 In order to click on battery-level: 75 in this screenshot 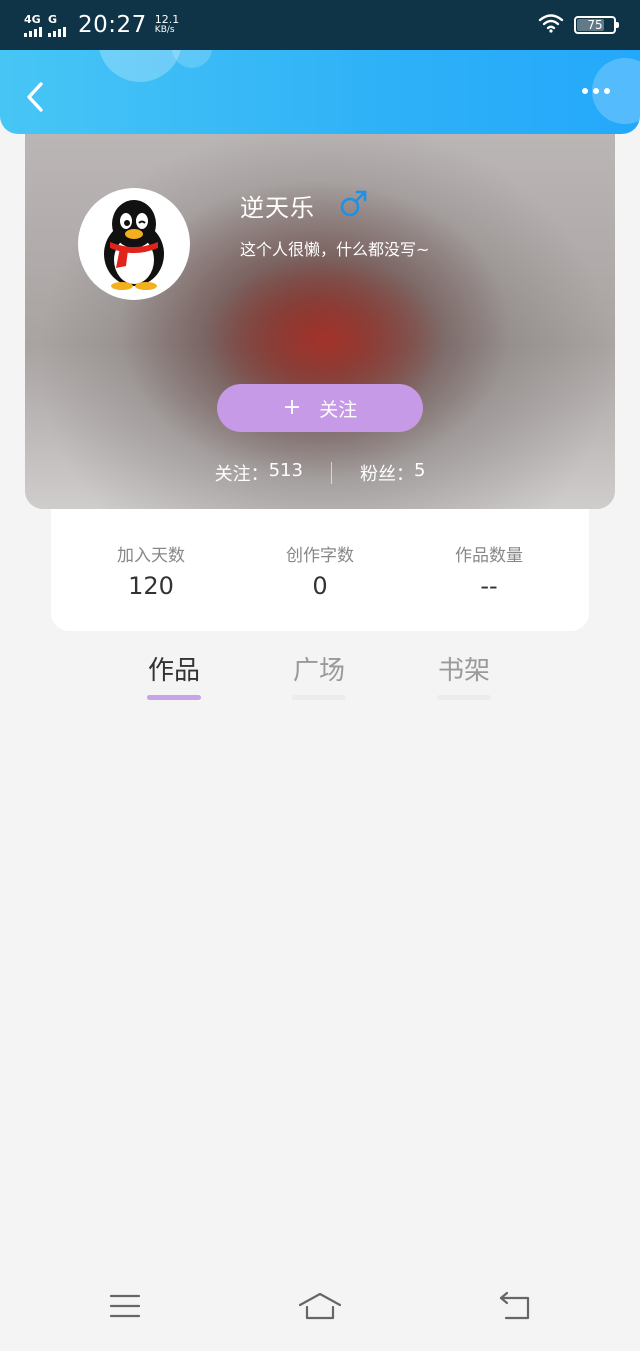, I will do `click(595, 25)`.